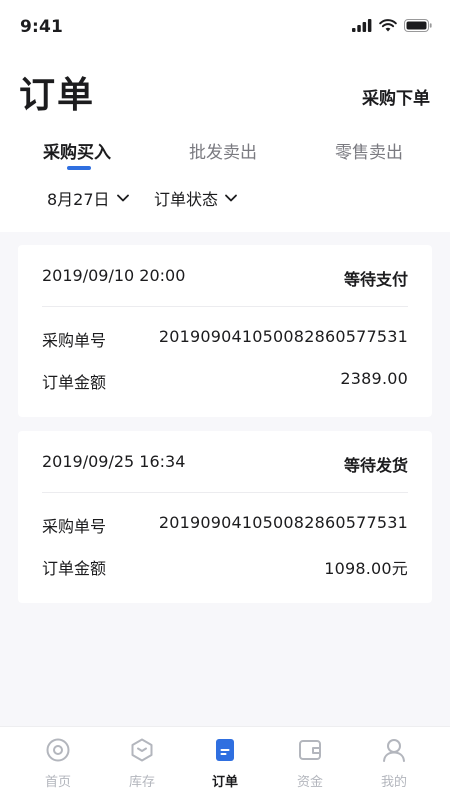 The height and width of the screenshot is (800, 450). Describe the element at coordinates (394, 763) in the screenshot. I see `tabbar-item-profile: 我的` at that location.